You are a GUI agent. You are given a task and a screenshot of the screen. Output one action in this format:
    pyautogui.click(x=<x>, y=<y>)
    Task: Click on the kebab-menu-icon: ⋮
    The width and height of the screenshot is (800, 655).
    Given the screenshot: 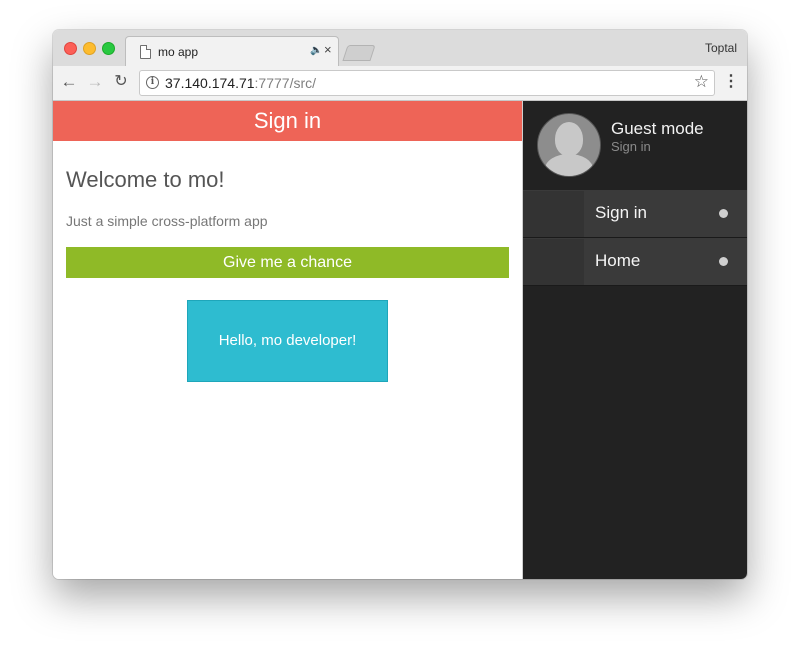 What is the action you would take?
    pyautogui.click(x=731, y=82)
    